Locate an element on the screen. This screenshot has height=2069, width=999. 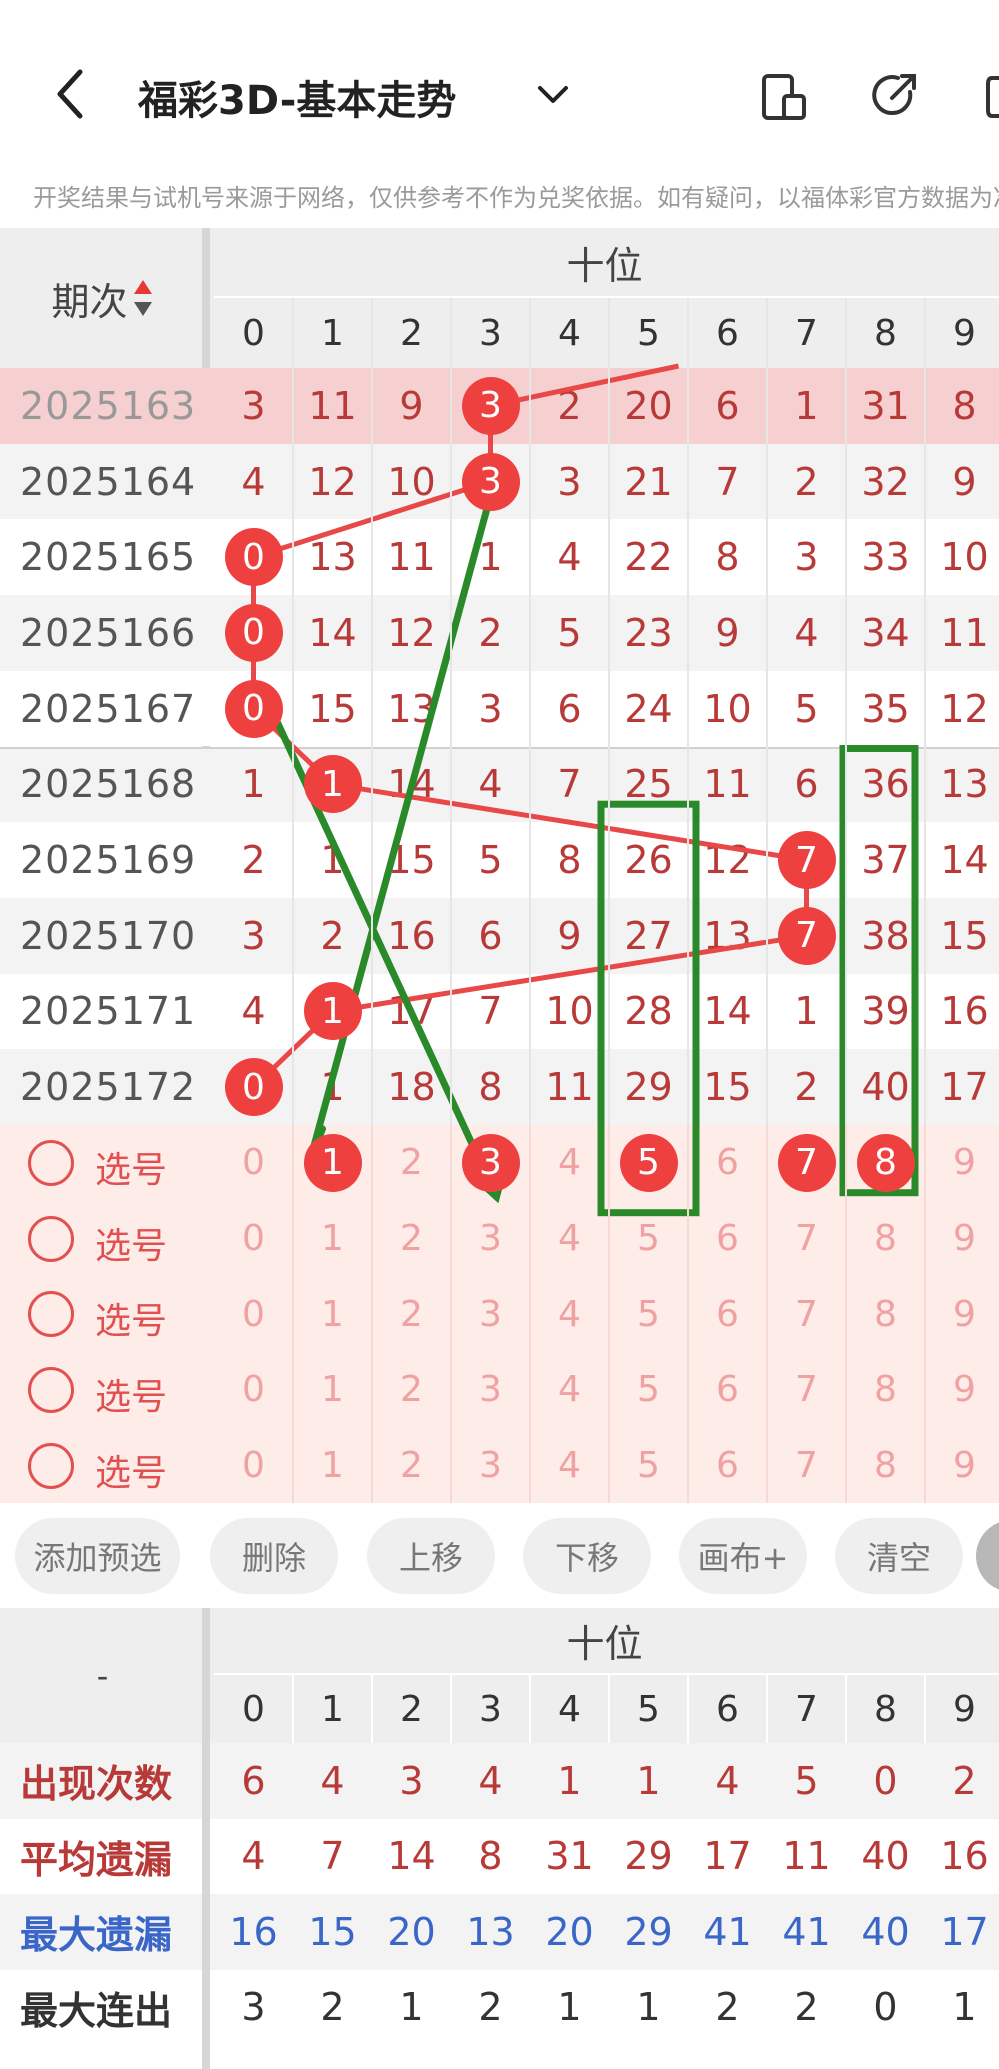
selected-pick-ball: 8 is located at coordinates (885, 1162).